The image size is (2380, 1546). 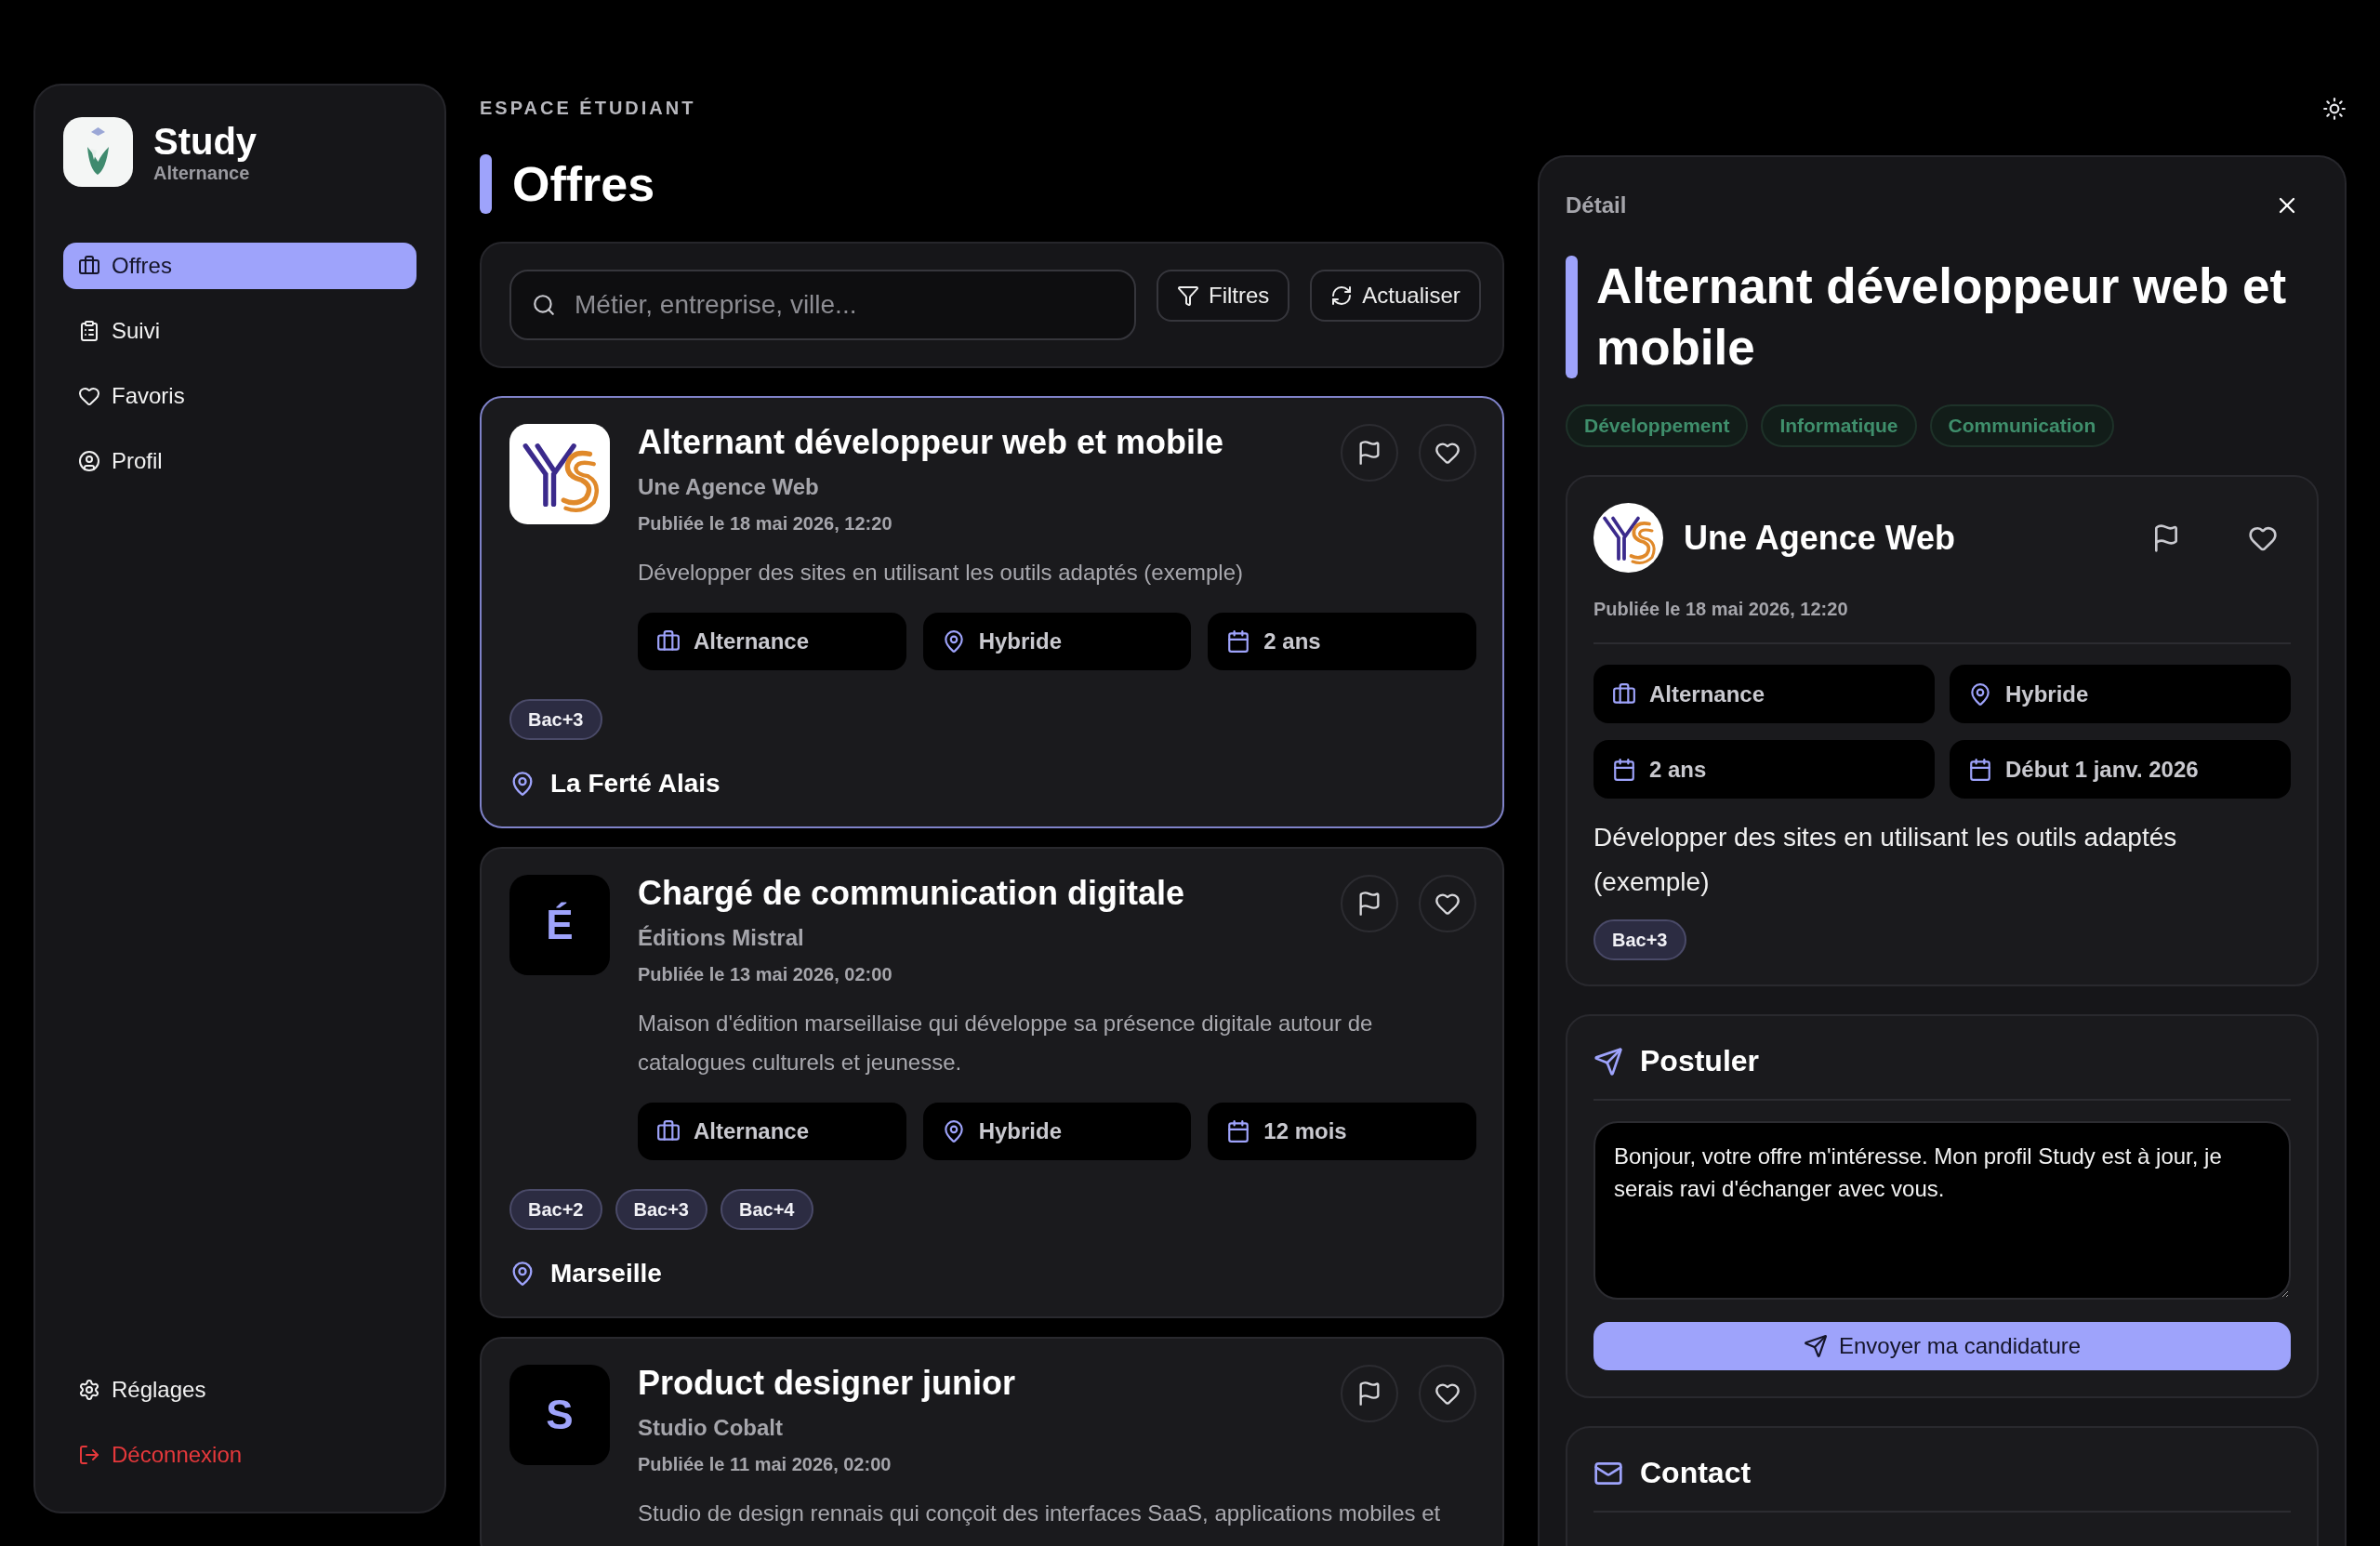 I want to click on category-tag: Informatique, so click(x=1839, y=425).